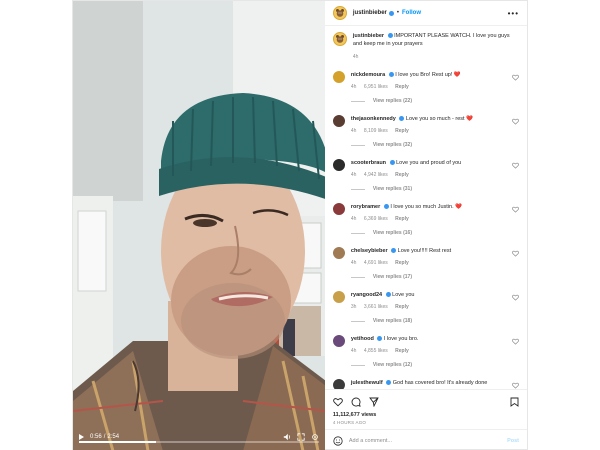  I want to click on comment-likes: 6,369 likes, so click(376, 219).